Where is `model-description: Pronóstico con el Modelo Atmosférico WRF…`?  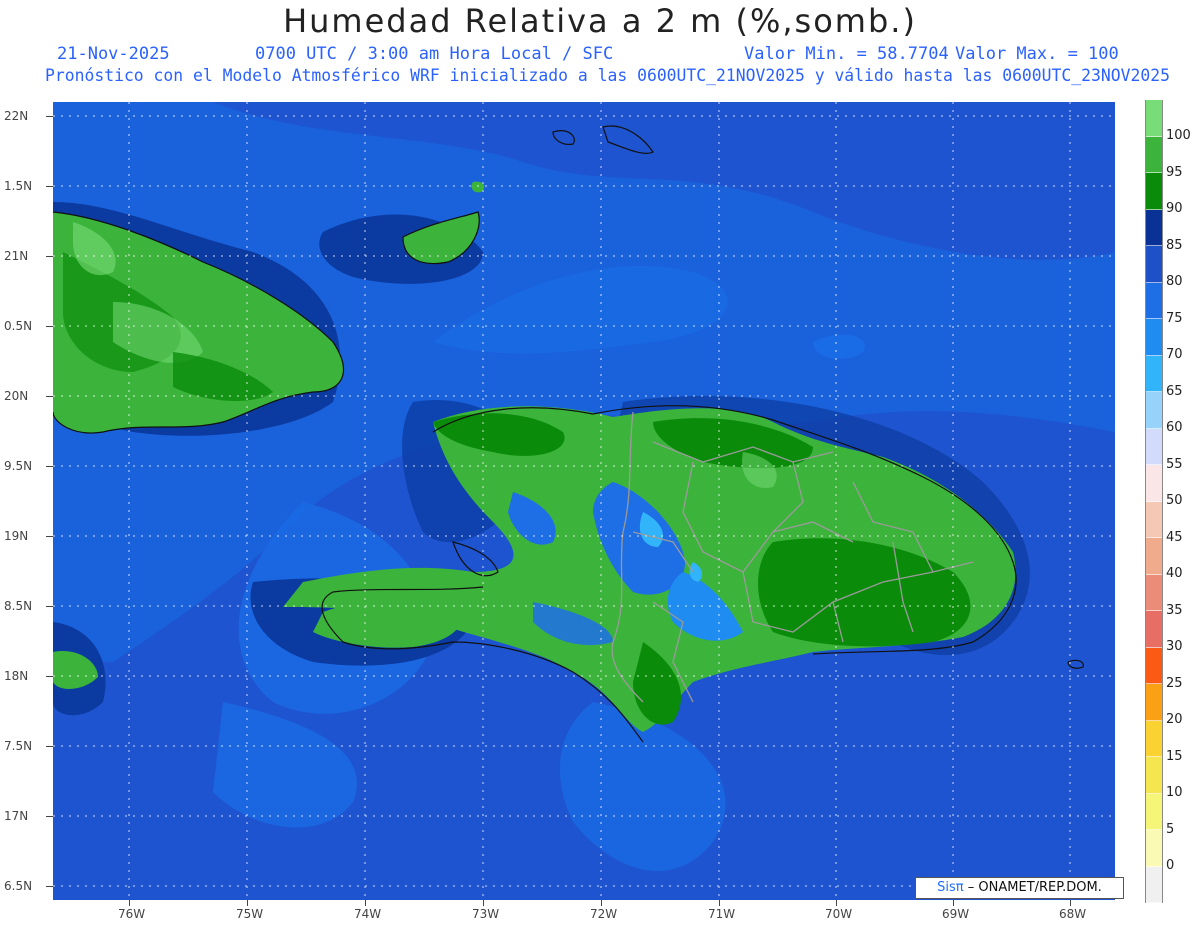
model-description: Pronóstico con el Modelo Atmosférico WRF… is located at coordinates (607, 75).